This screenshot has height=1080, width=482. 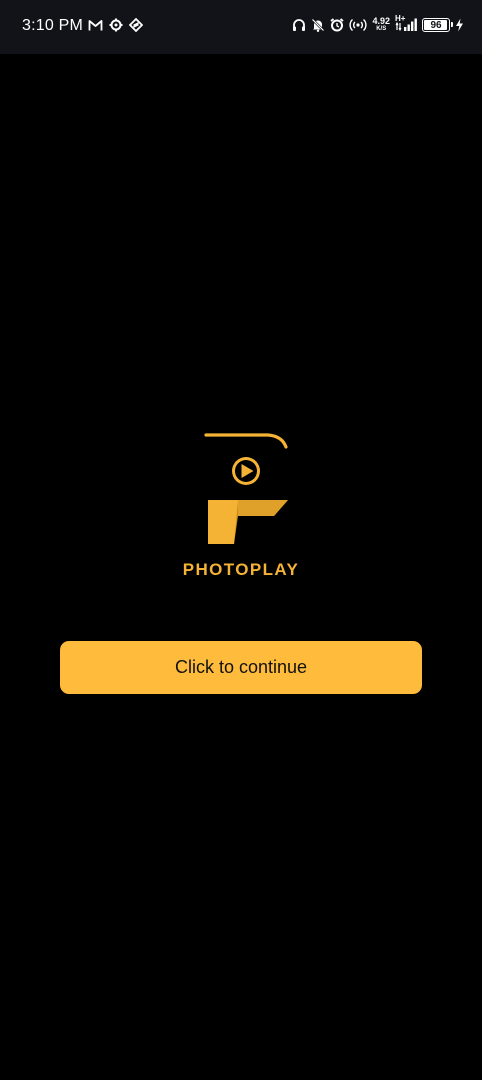 What do you see at coordinates (52, 25) in the screenshot?
I see `status-time: 3:10 PM` at bounding box center [52, 25].